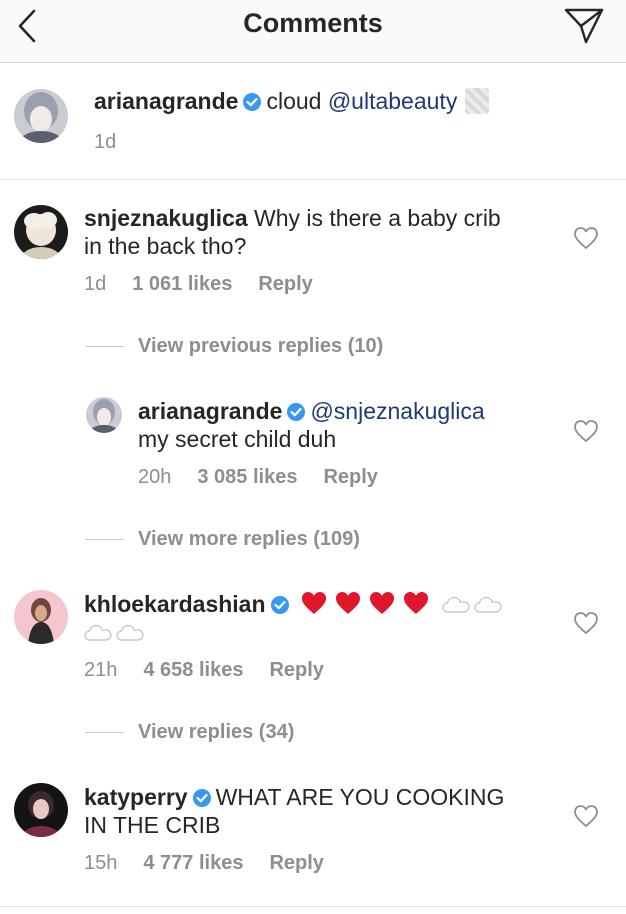 The width and height of the screenshot is (626, 914). I want to click on reply-mention: @snjeznakuglica, so click(397, 411).